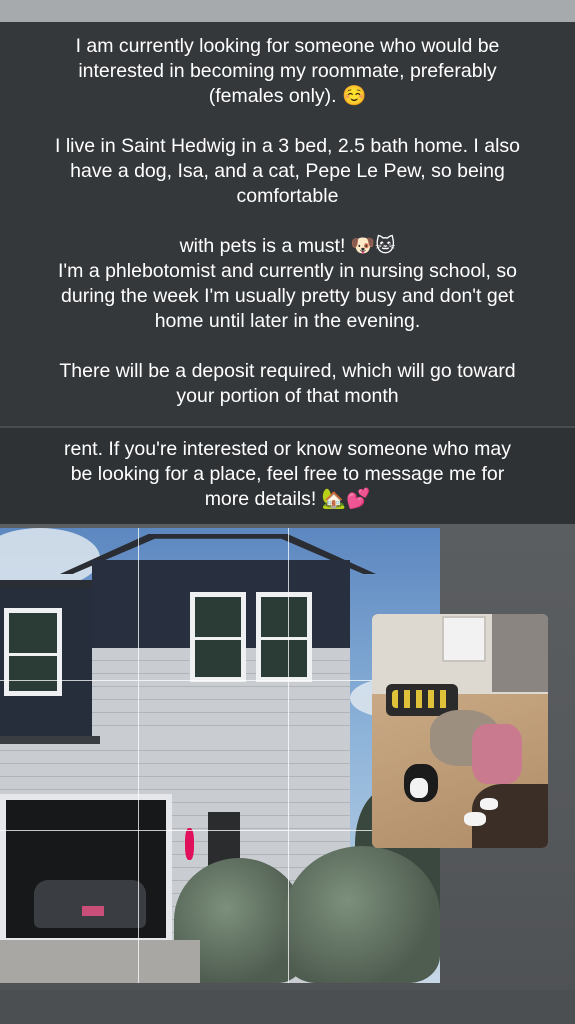 This screenshot has width=575, height=1024. What do you see at coordinates (50, 740) in the screenshot?
I see `ledge` at bounding box center [50, 740].